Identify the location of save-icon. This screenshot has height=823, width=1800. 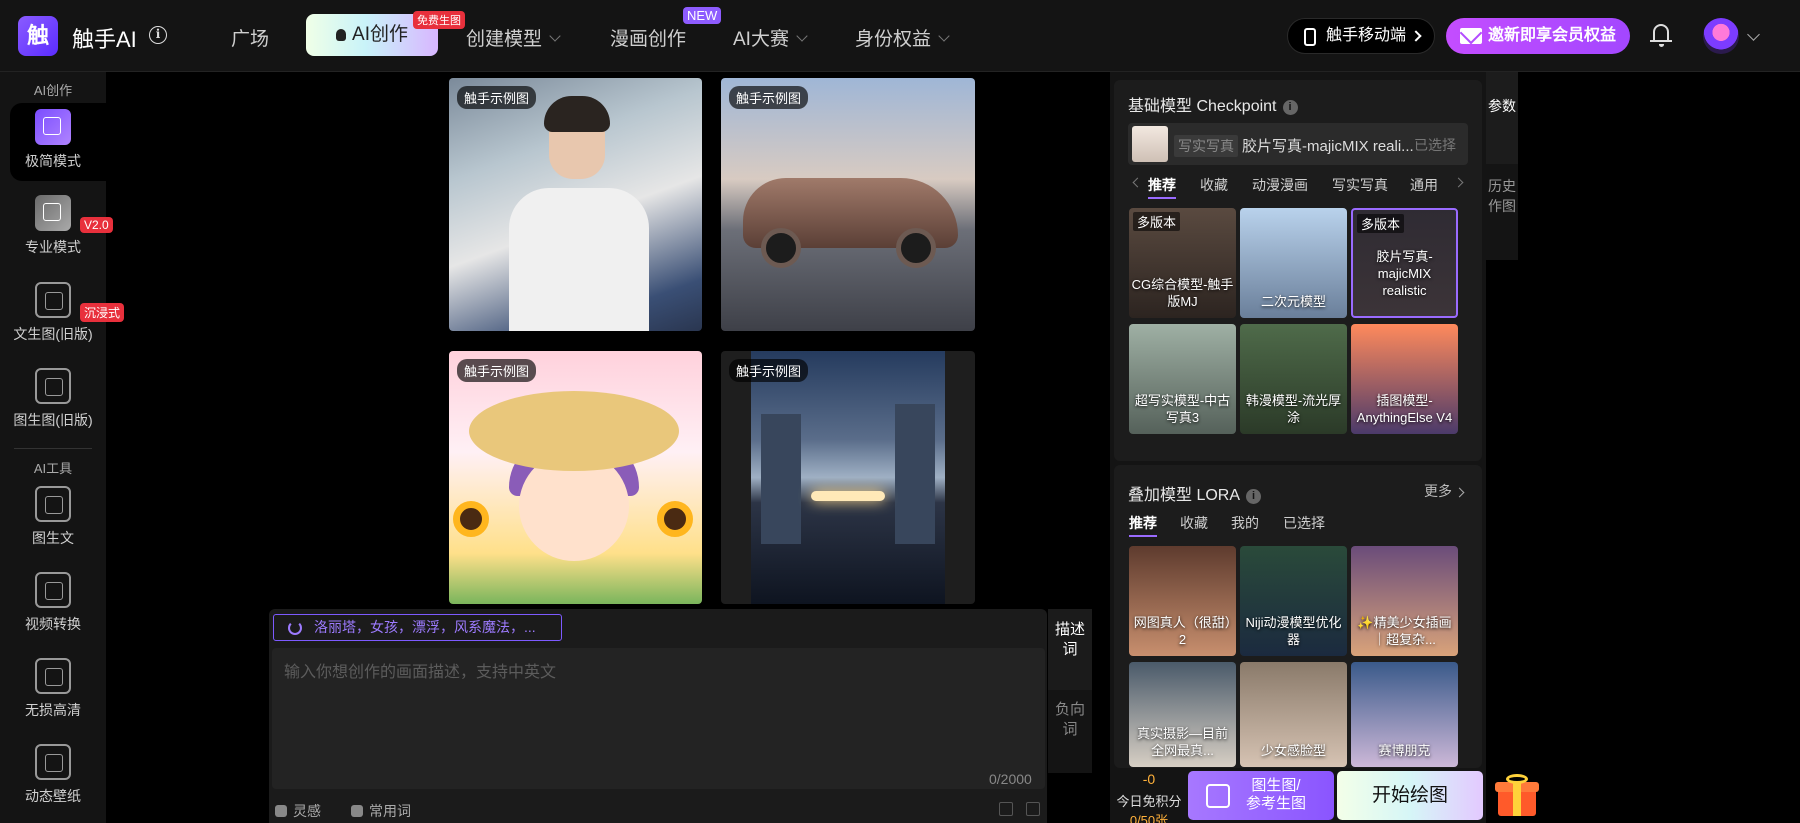
(1033, 809).